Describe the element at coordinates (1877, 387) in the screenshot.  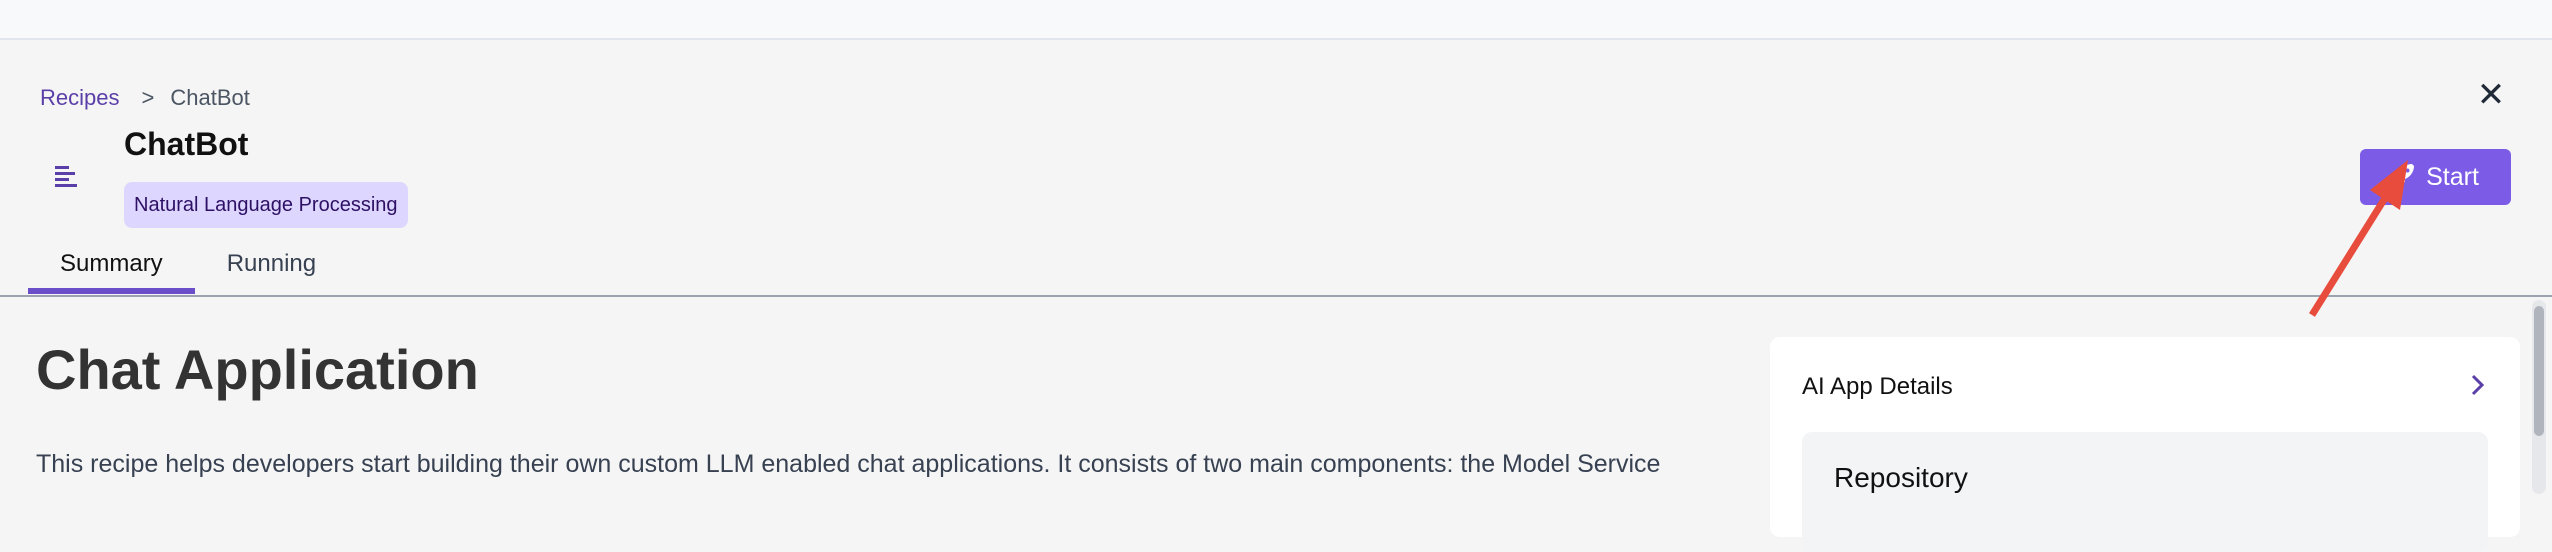
I see `ai-app-details-title: AI App Details` at that location.